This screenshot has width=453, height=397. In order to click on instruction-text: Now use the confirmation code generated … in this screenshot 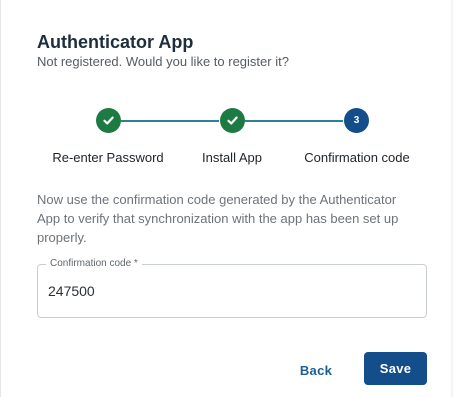, I will do `click(218, 218)`.